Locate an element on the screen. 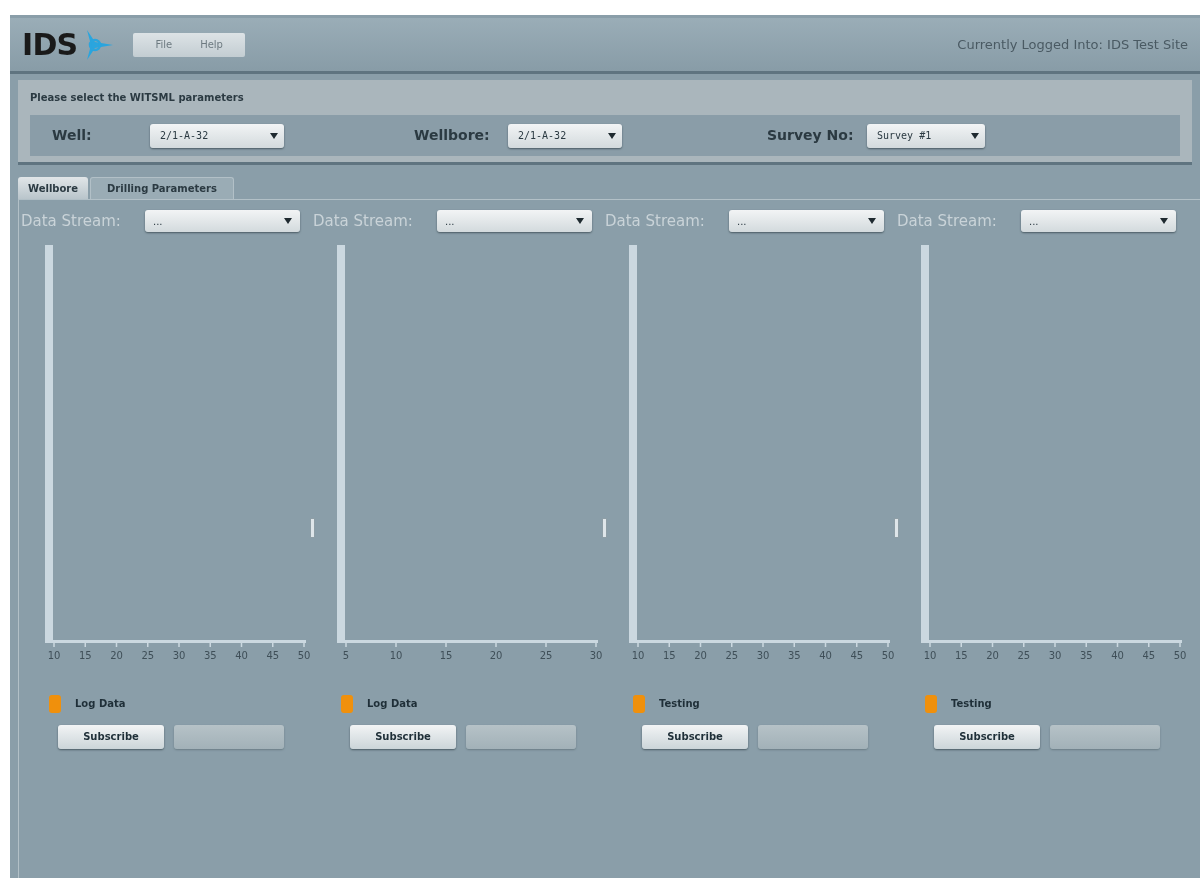 This screenshot has width=1200, height=878. field-label: Wellbore: is located at coordinates (452, 135).